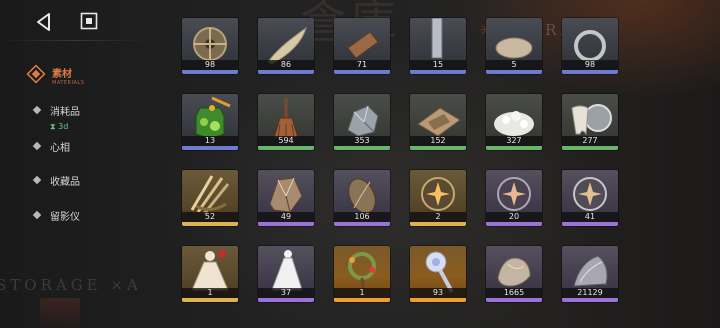 Image resolution: width=720 pixels, height=328 pixels. I want to click on inventory-slot-gear: 98, so click(210, 46).